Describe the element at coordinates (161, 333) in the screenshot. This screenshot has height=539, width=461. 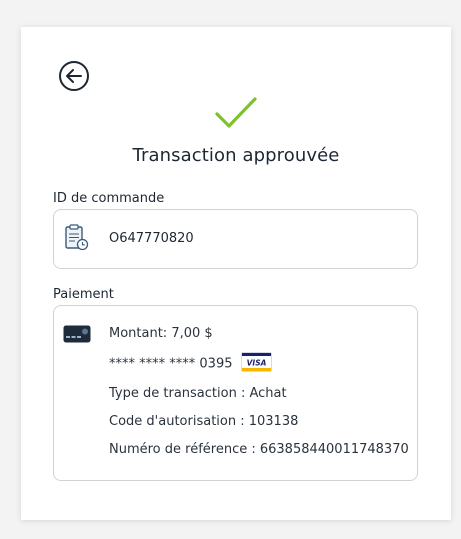
I see `payment-amount: Montant: 7,00 $` at that location.